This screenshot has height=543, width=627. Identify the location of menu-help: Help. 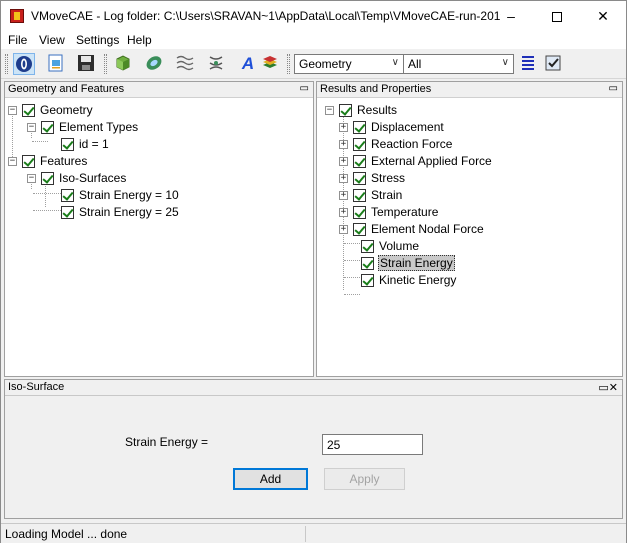
(139, 40).